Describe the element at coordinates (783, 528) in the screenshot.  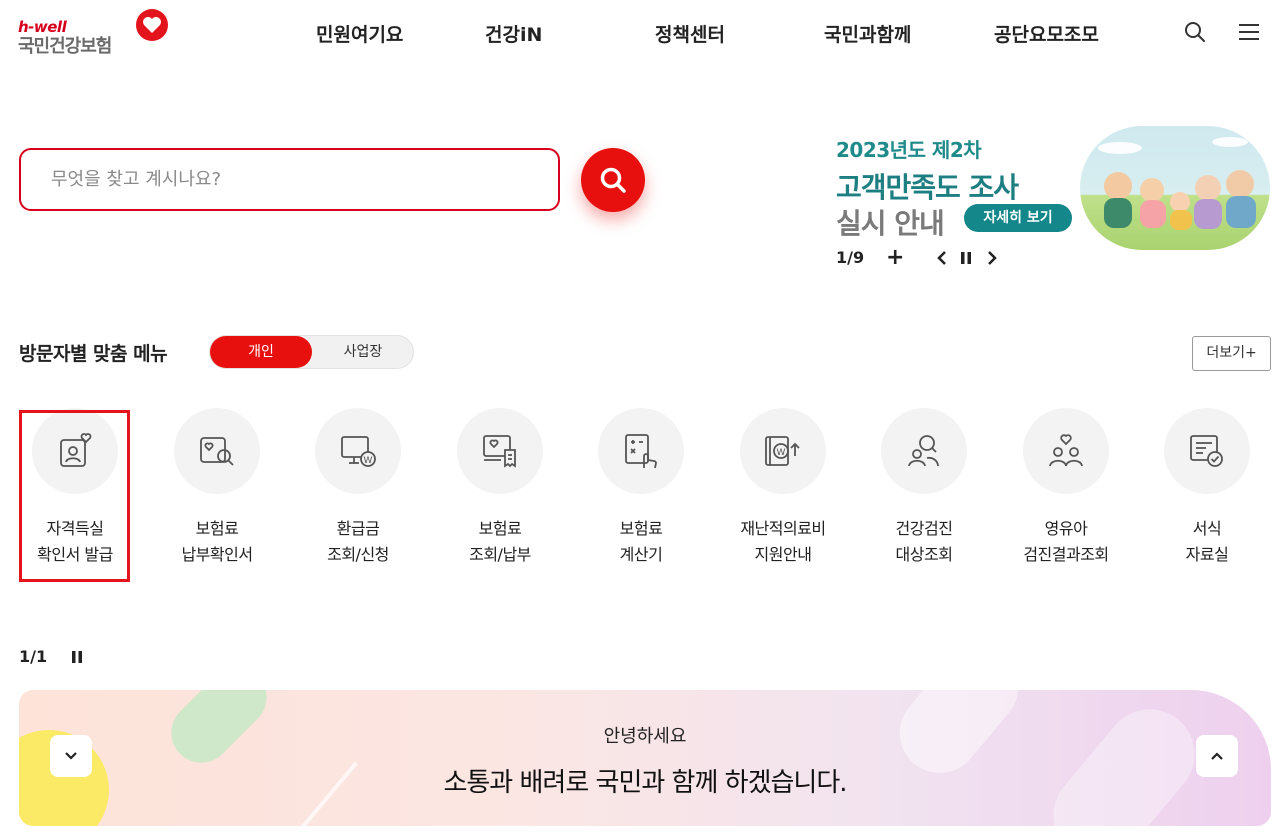
I see `service-label-line1: 재난적의료비` at that location.